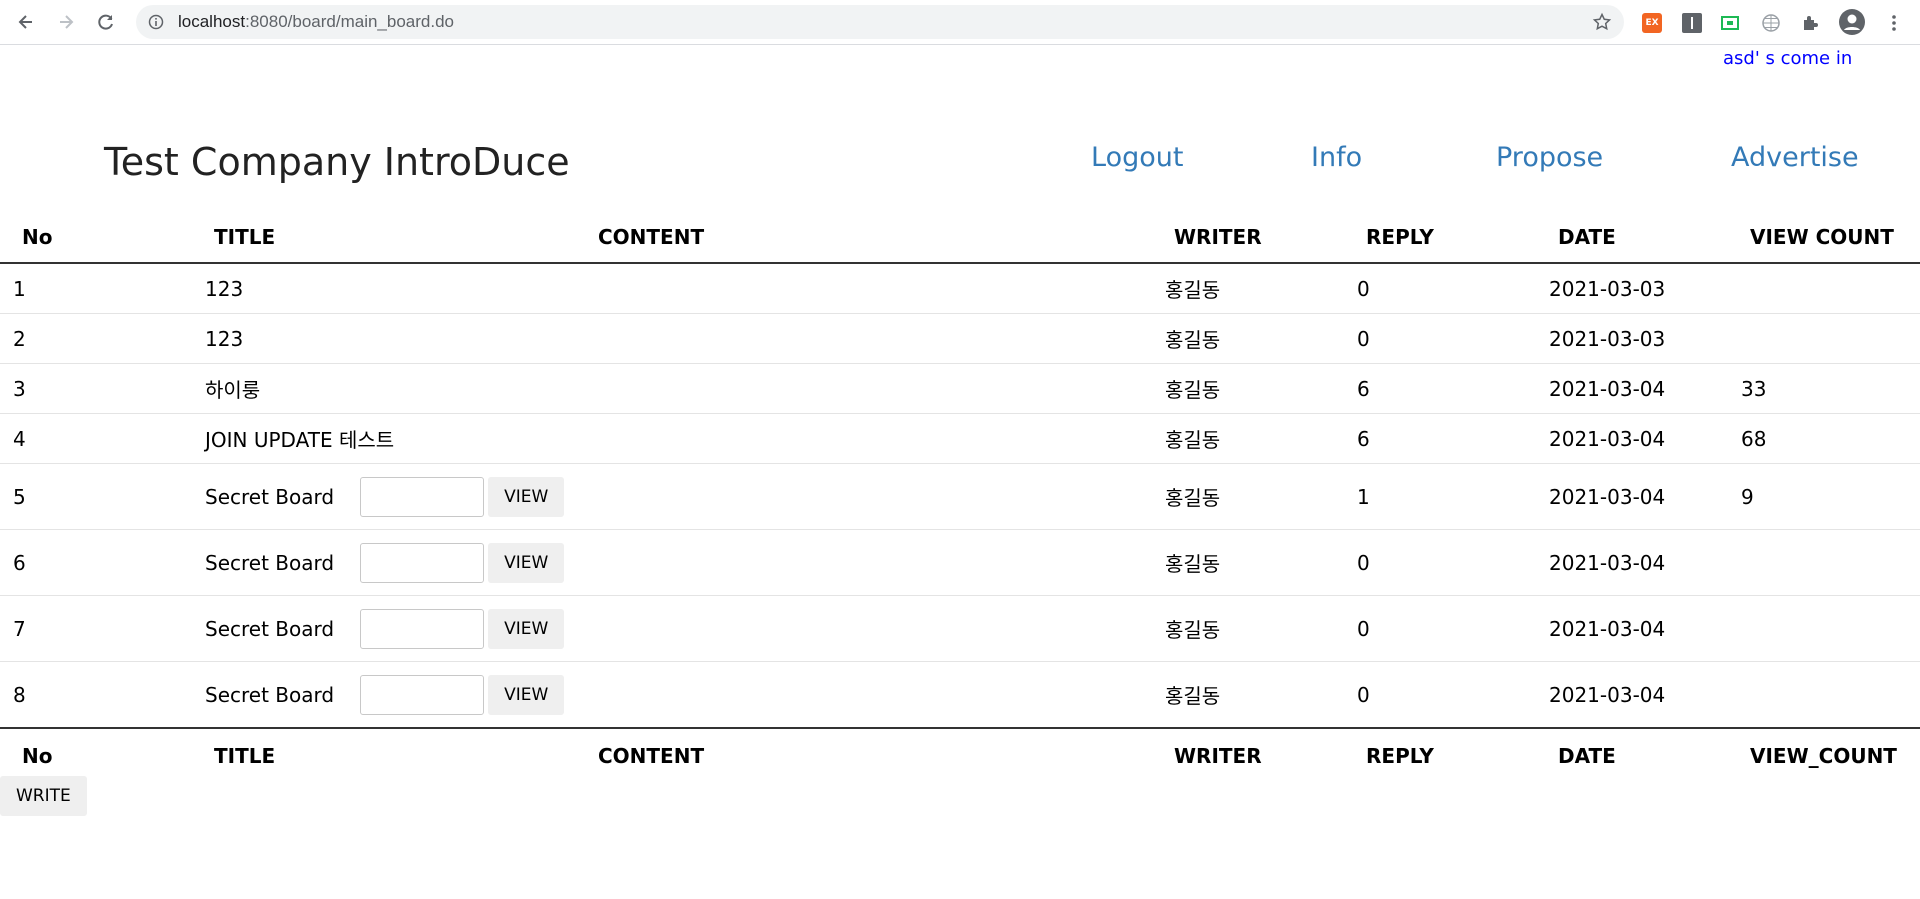 Image resolution: width=1920 pixels, height=899 pixels. Describe the element at coordinates (1632, 755) in the screenshot. I see `footer-date: DATE` at that location.